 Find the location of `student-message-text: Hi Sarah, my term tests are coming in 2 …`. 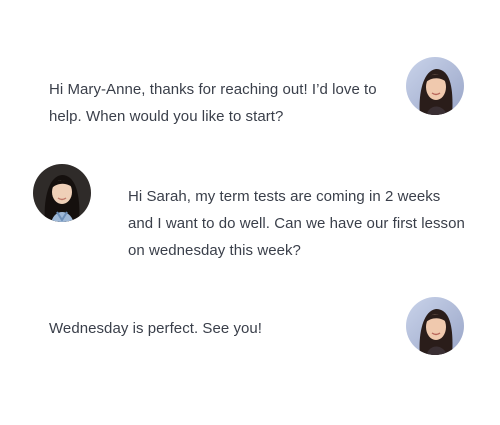

student-message-text: Hi Sarah, my term tests are coming in 2 … is located at coordinates (296, 223).